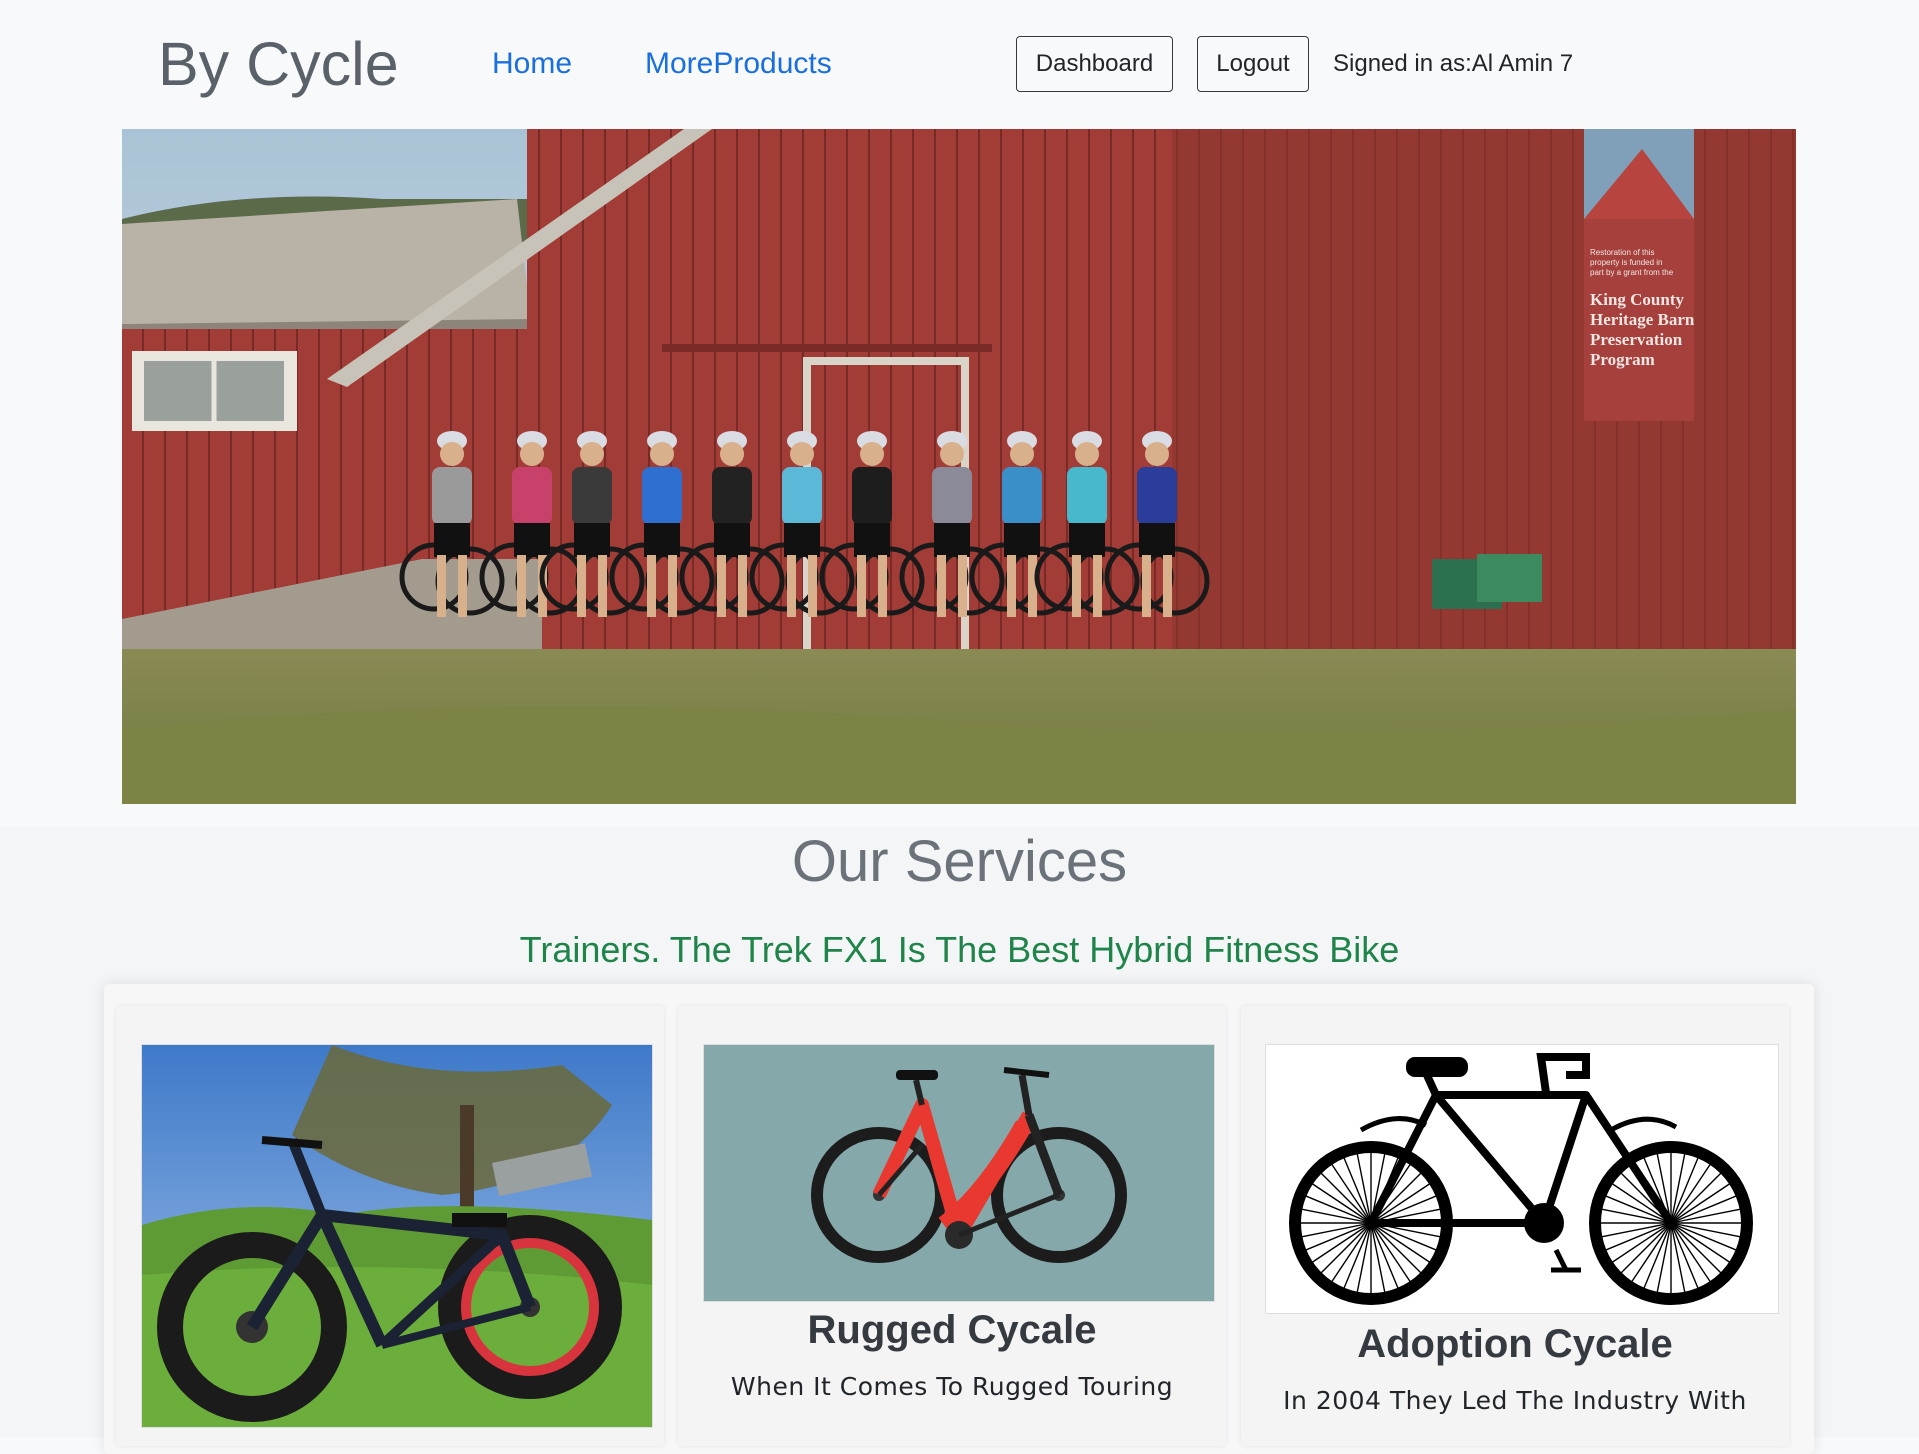 The width and height of the screenshot is (1919, 1454). What do you see at coordinates (952, 1386) in the screenshot?
I see `card-text: When It Comes To Rugged Touring` at bounding box center [952, 1386].